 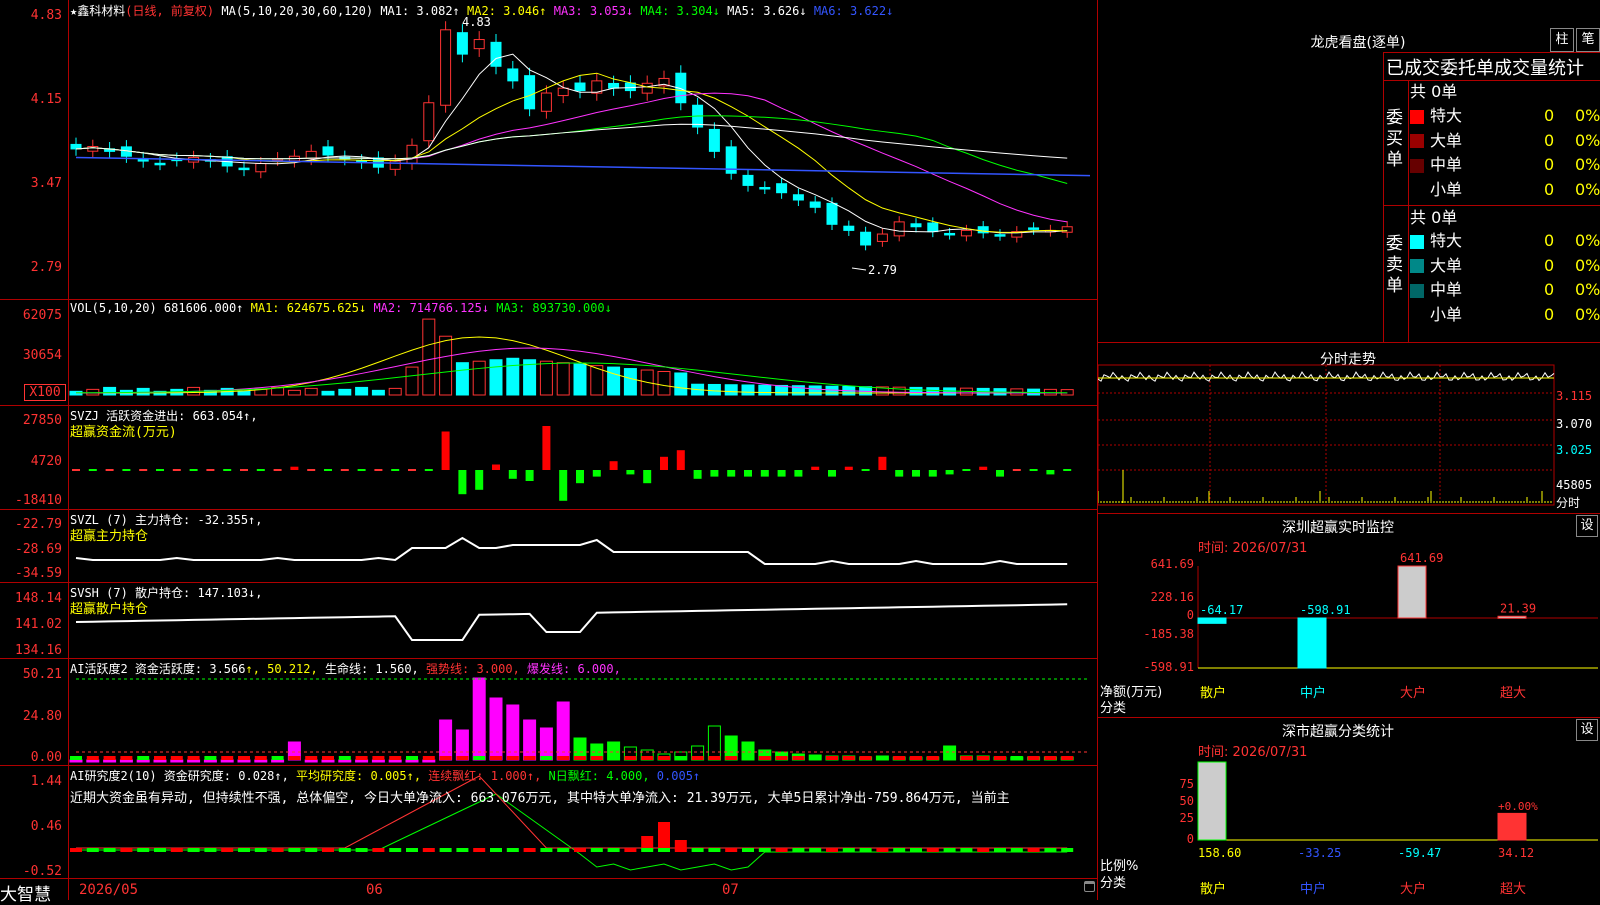 I want to click on ai-active-title-part: 强势线: 3.000,, so click(x=477, y=669).